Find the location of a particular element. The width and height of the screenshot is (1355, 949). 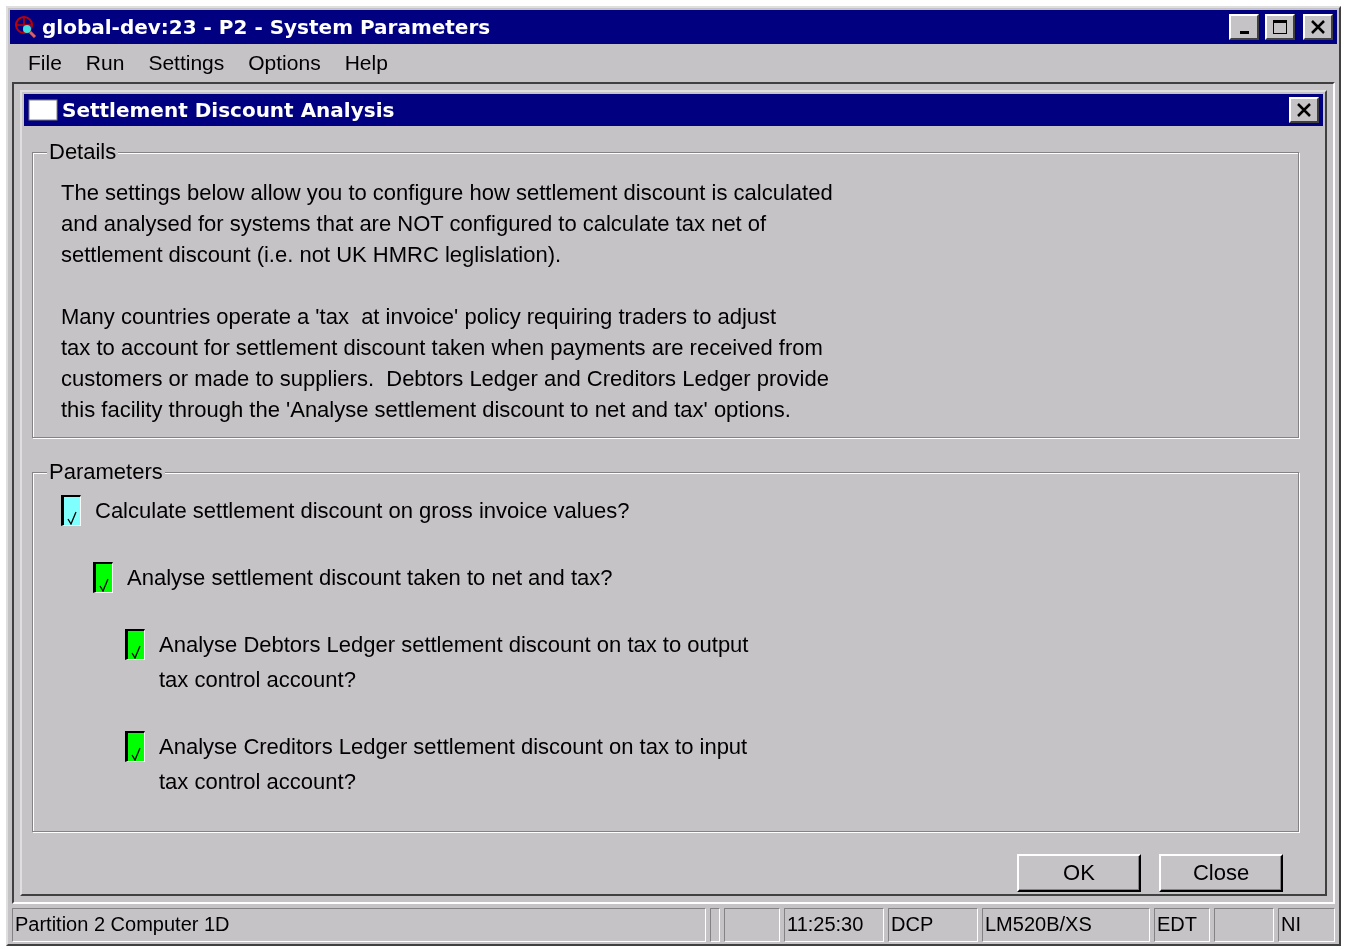

minimize-icon is located at coordinates (1244, 32).